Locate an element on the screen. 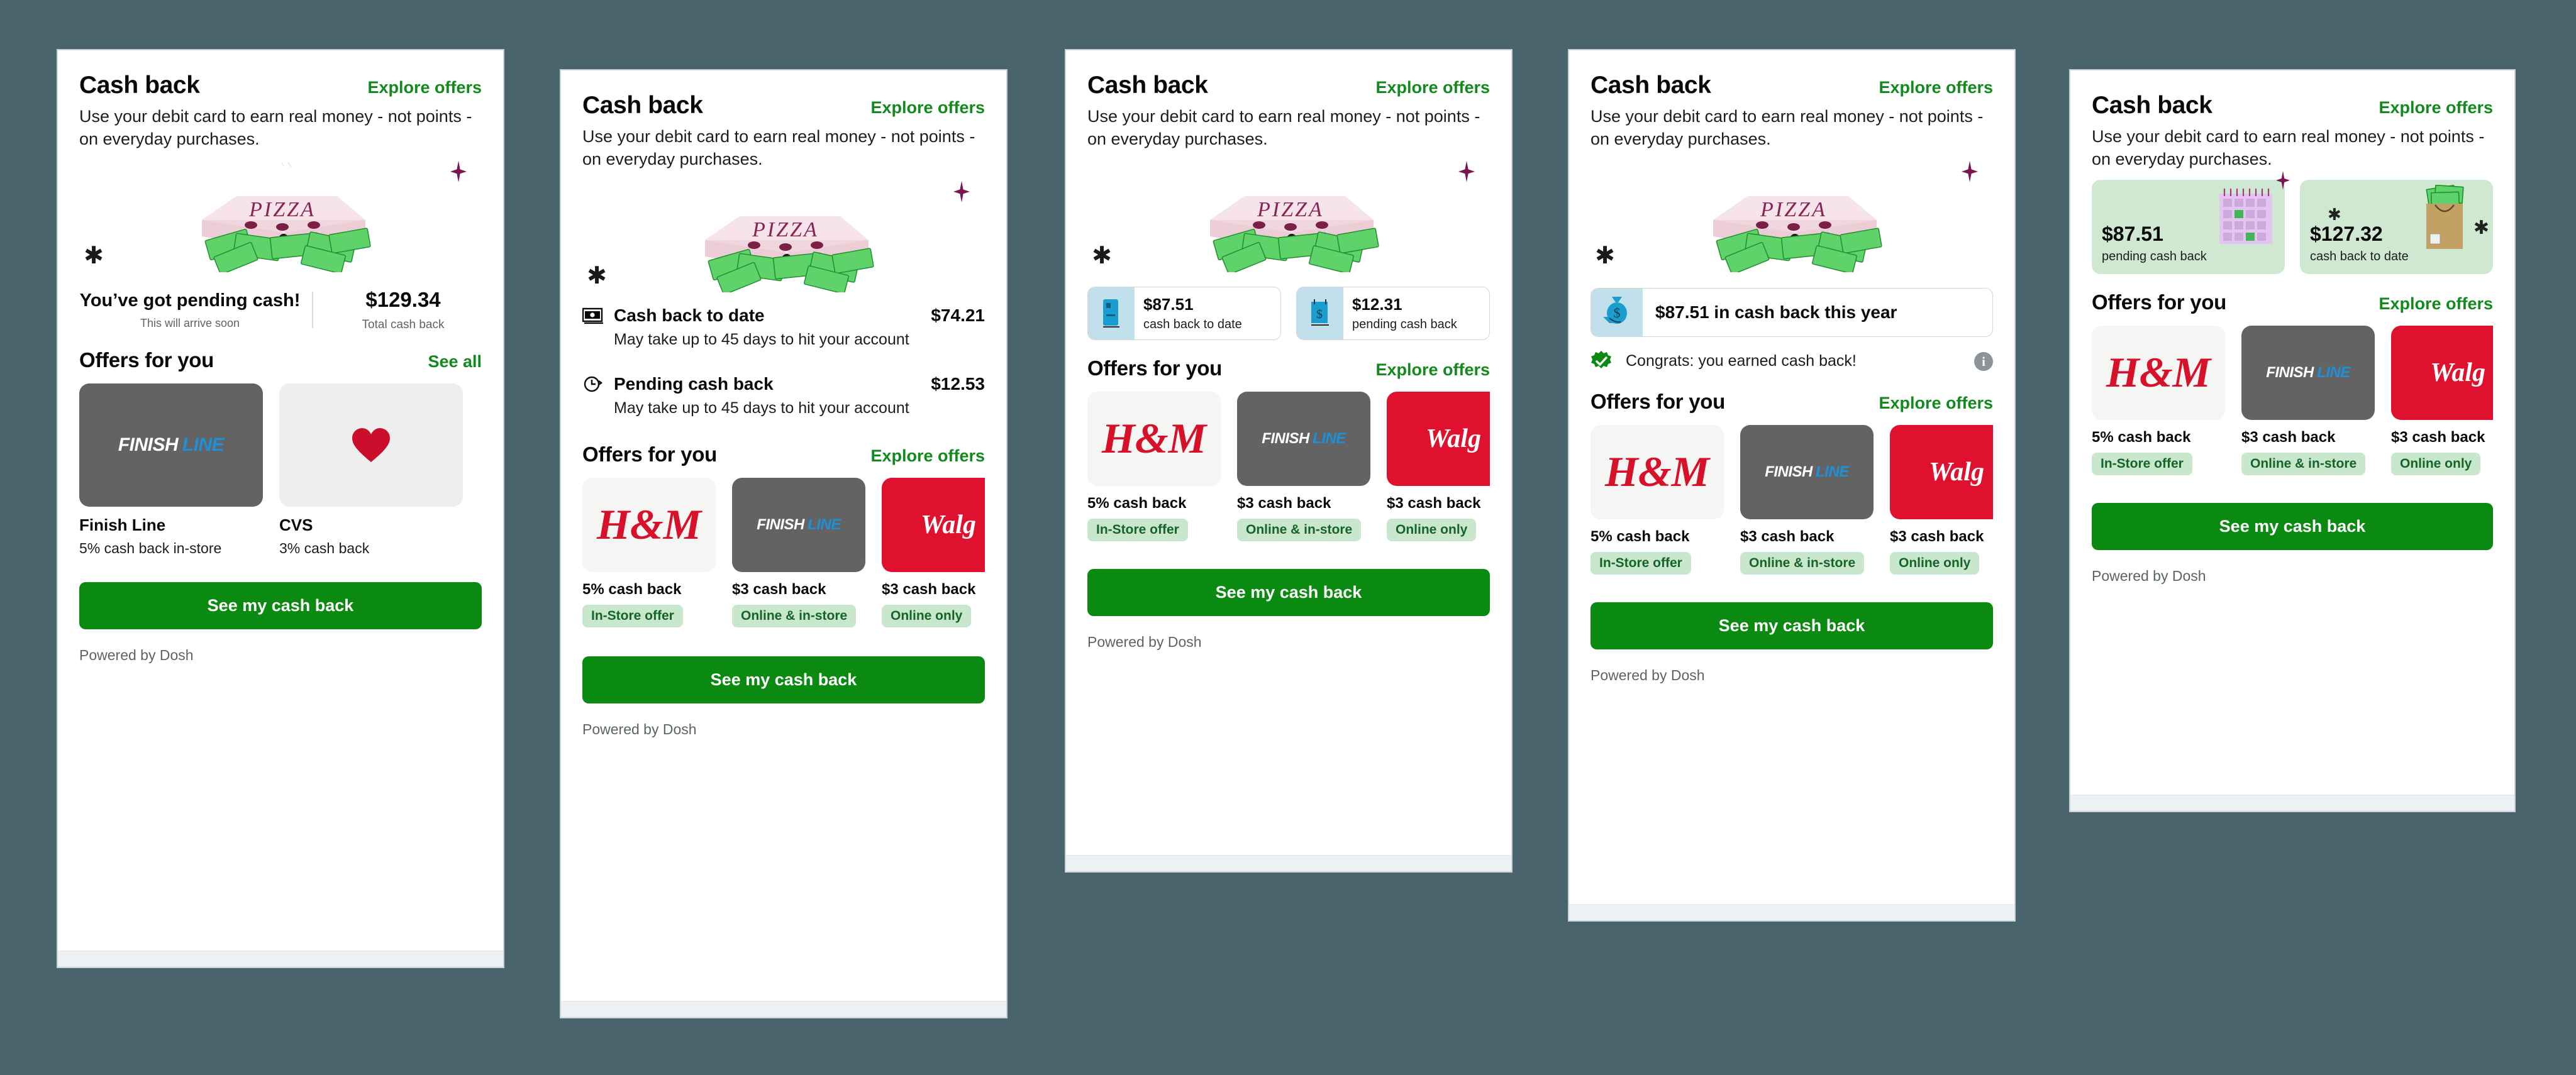 The height and width of the screenshot is (1075, 2576). green-stat-tile: $87.51 pending cash back is located at coordinates (2191, 222).